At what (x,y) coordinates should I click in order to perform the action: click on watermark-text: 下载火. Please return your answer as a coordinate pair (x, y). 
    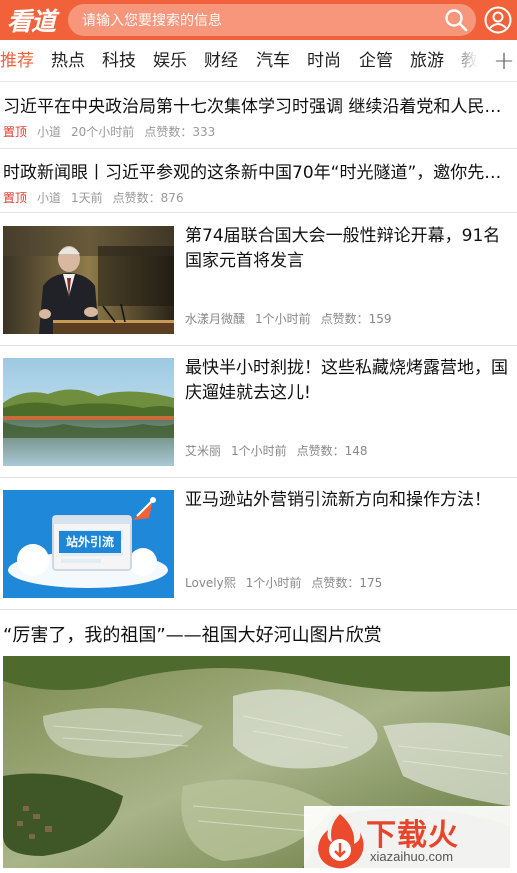
    Looking at the image, I should click on (412, 835).